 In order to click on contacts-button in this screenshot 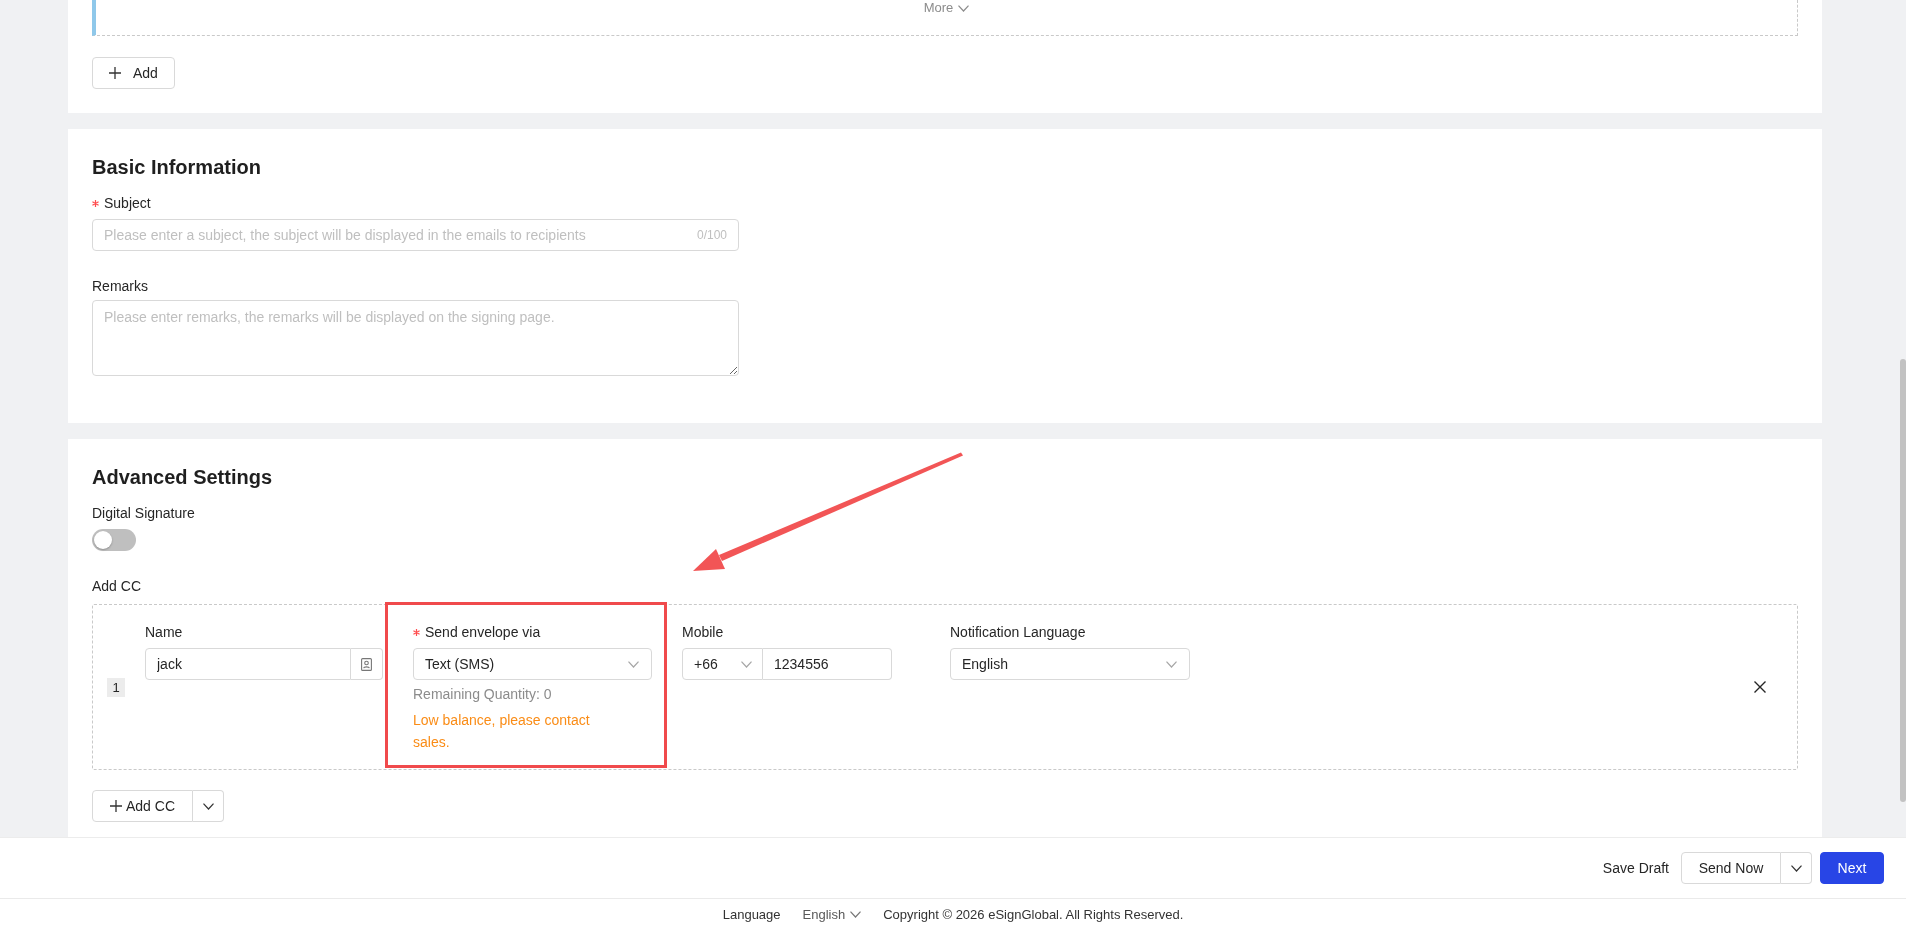, I will do `click(367, 664)`.